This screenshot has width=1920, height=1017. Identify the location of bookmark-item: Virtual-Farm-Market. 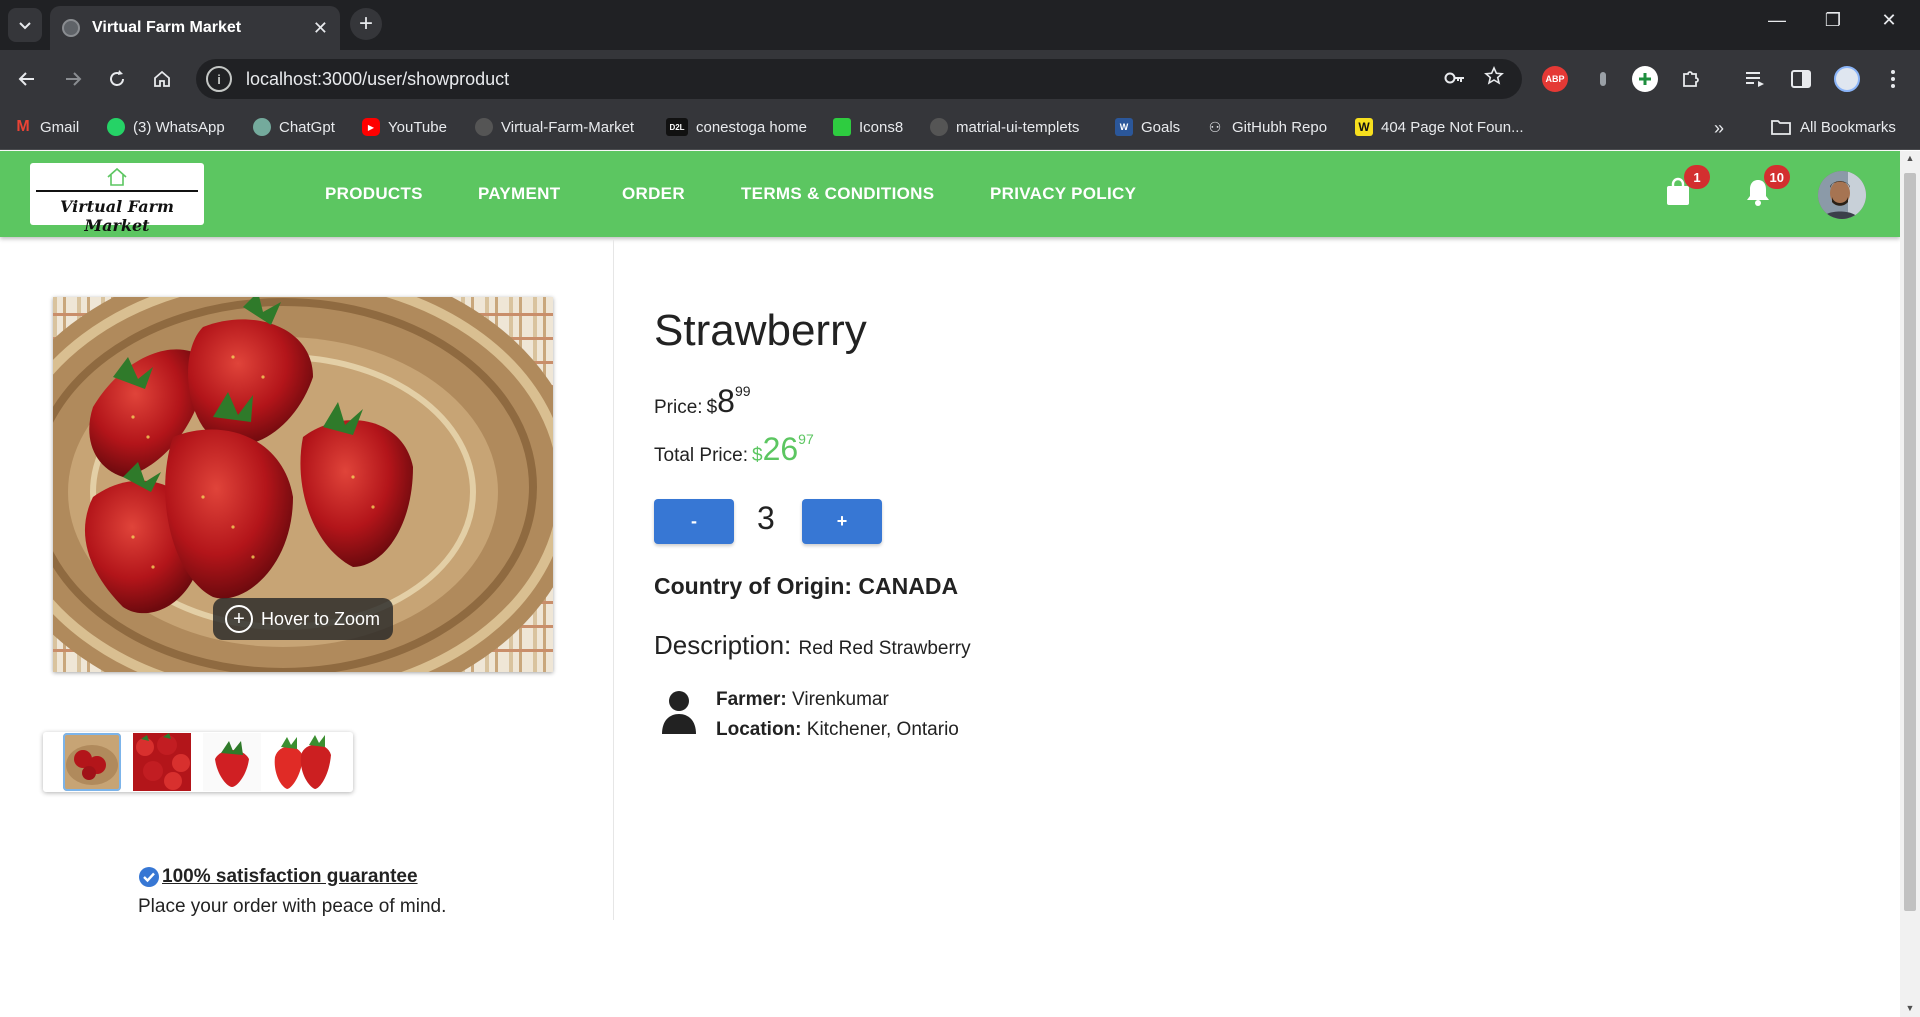
(554, 127).